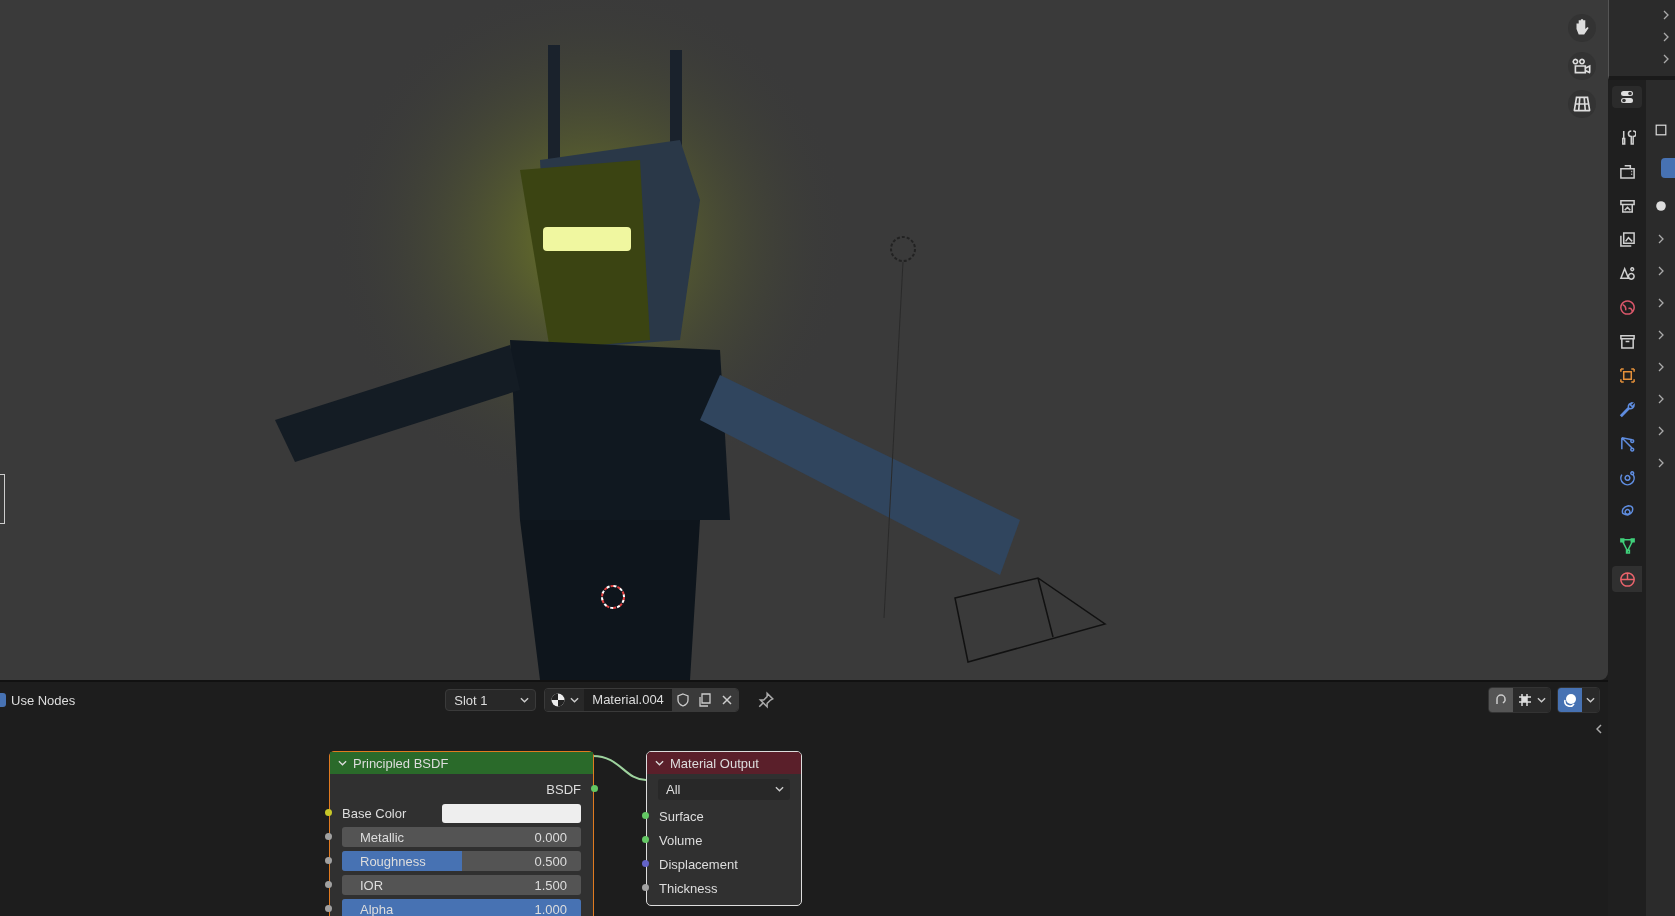 The width and height of the screenshot is (1675, 916). Describe the element at coordinates (619, 768) in the screenshot. I see `node-link` at that location.